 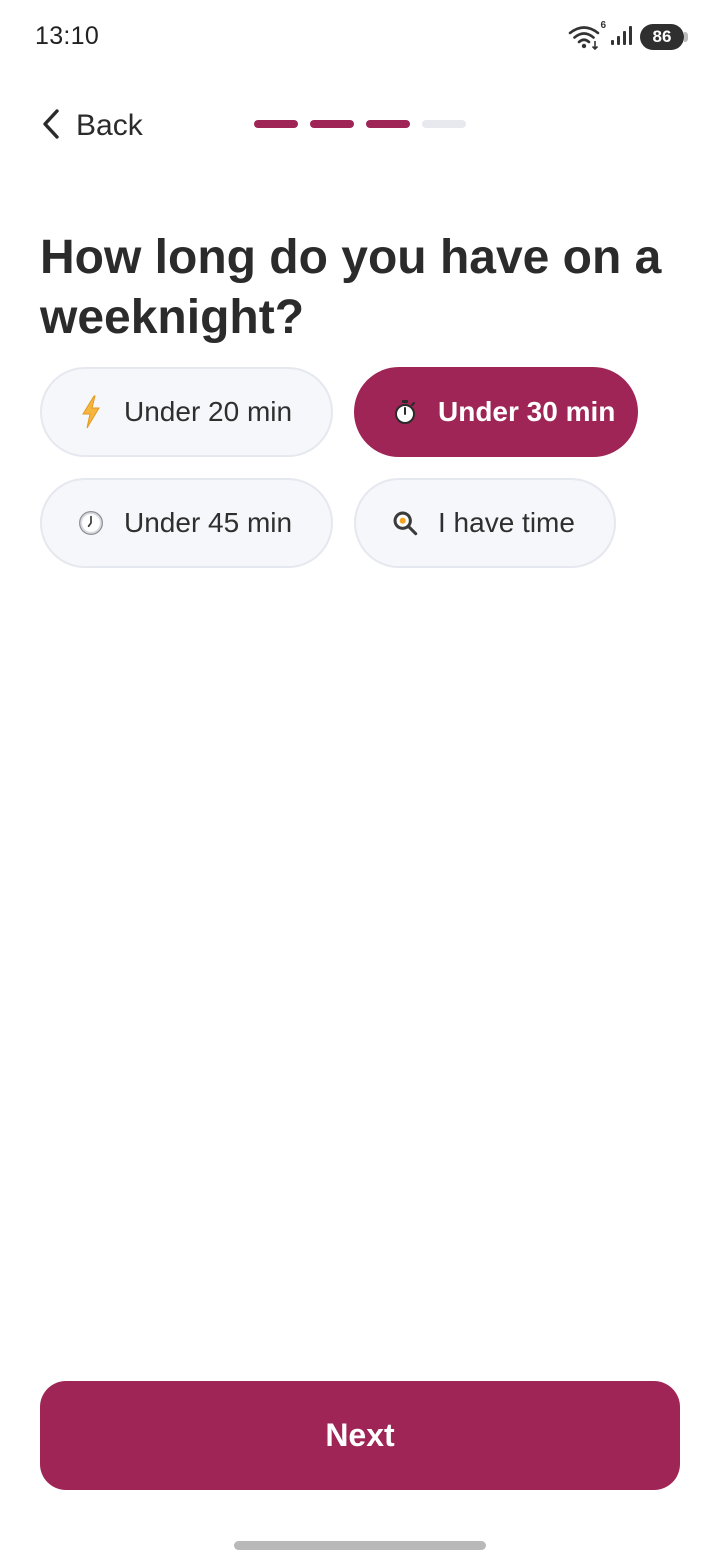 I want to click on lightning-icon, so click(x=91, y=412).